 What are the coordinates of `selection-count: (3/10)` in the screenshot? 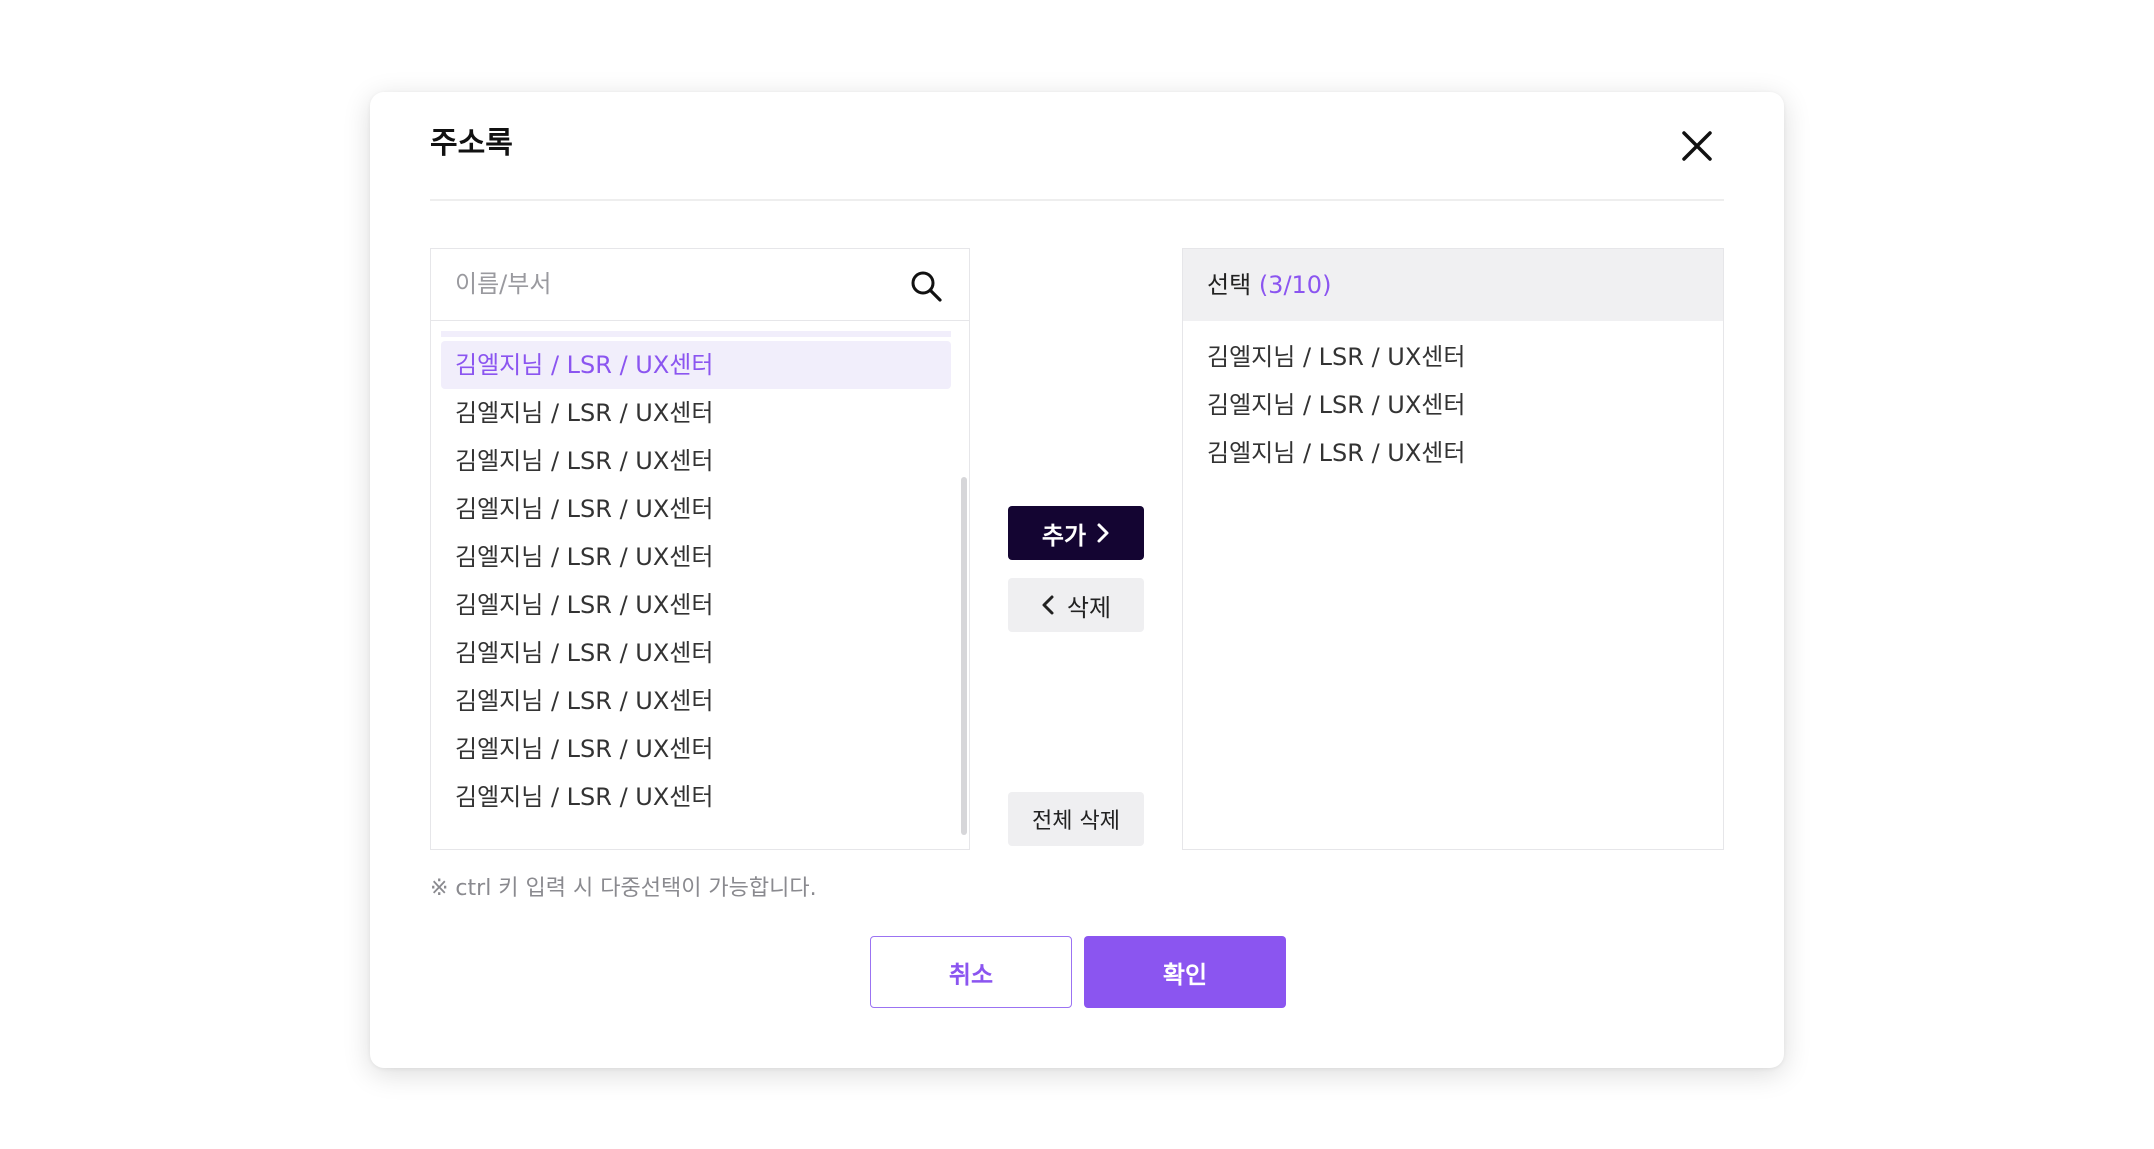 It's located at (1295, 285).